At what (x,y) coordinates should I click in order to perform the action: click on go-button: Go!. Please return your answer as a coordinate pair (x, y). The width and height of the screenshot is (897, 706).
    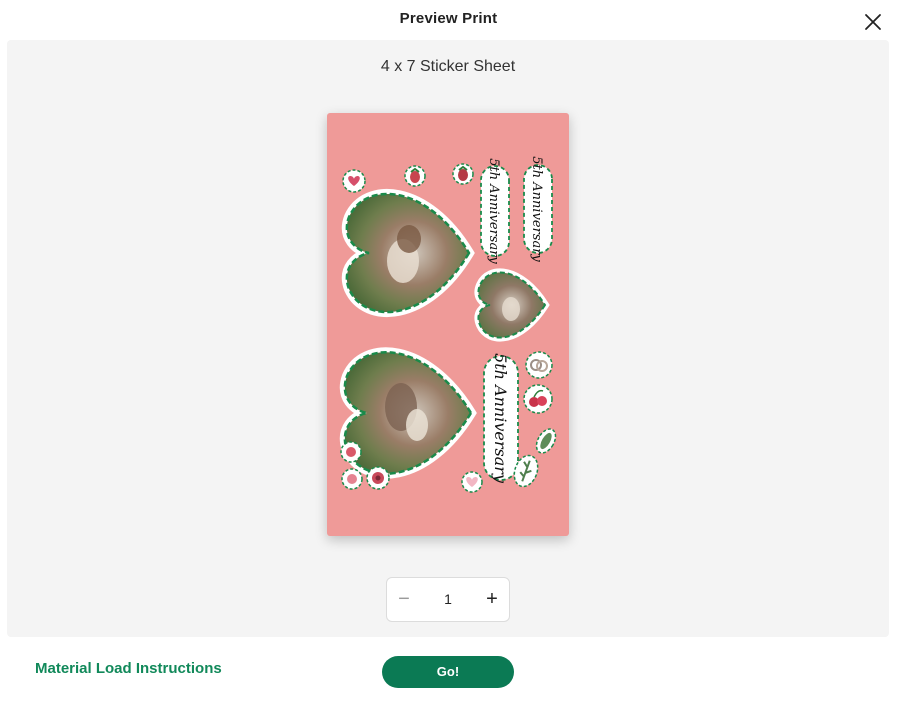
    Looking at the image, I should click on (448, 672).